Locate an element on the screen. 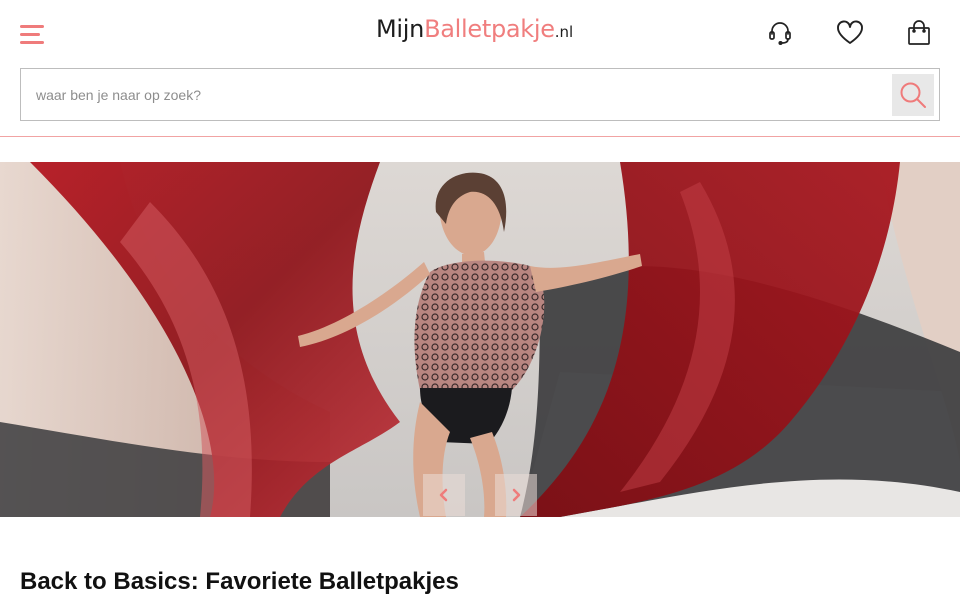  section-title: Back to Basics: Favoriete Balletpakjes is located at coordinates (239, 581).